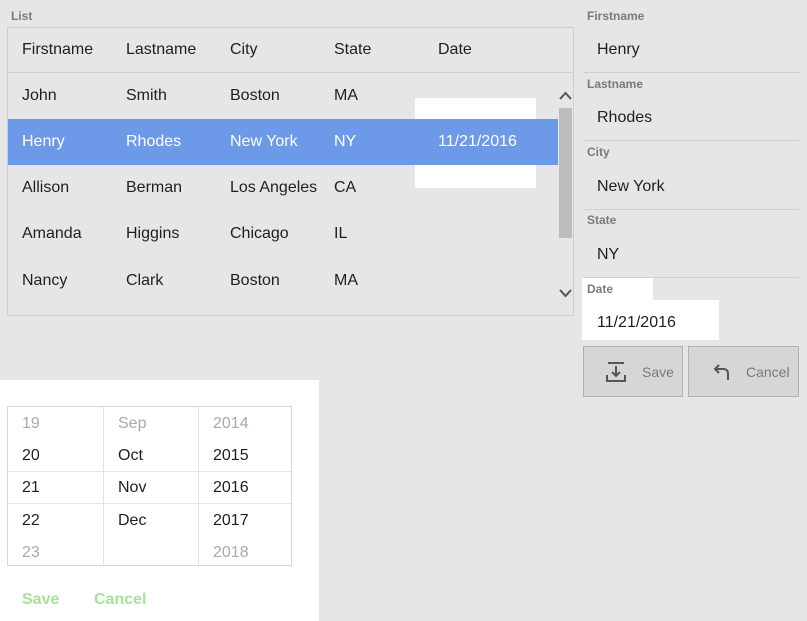 The width and height of the screenshot is (807, 621). Describe the element at coordinates (345, 141) in the screenshot. I see `cell-state: NY` at that location.